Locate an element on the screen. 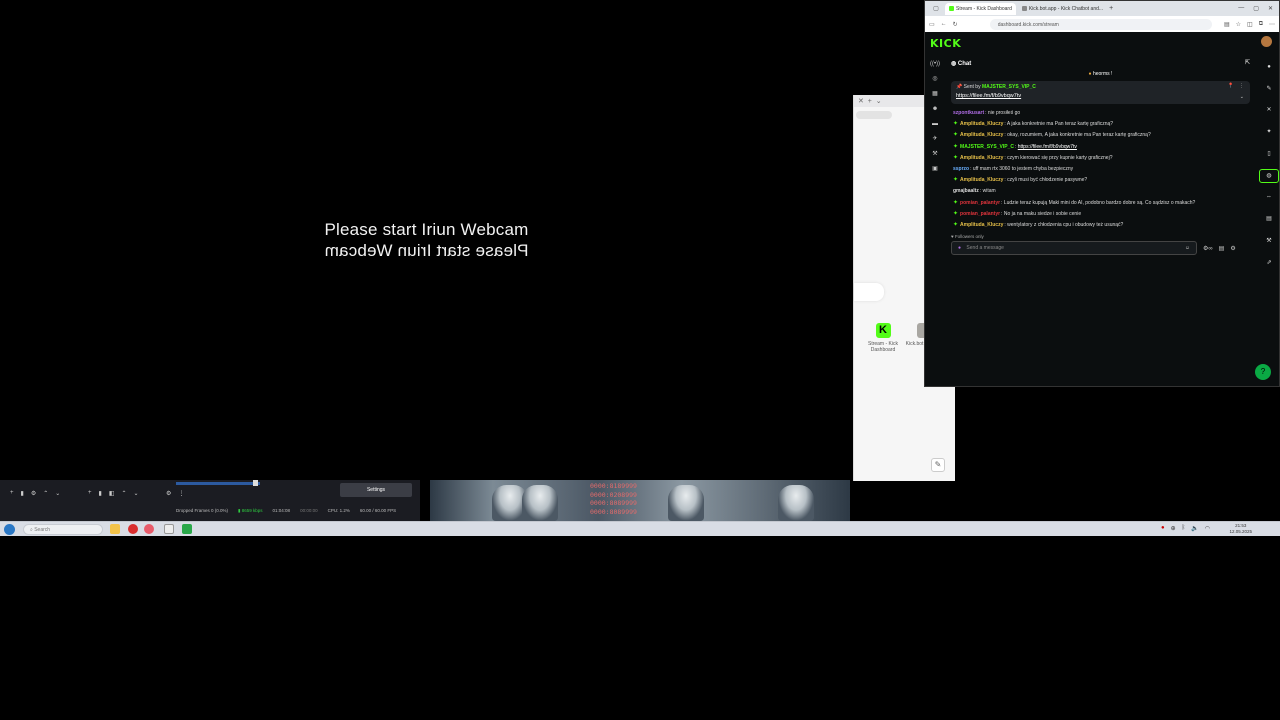  share-icon: ⇗ is located at coordinates (1269, 264).